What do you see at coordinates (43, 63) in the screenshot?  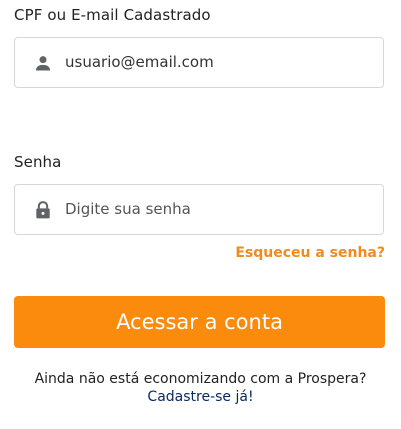 I see `user-icon` at bounding box center [43, 63].